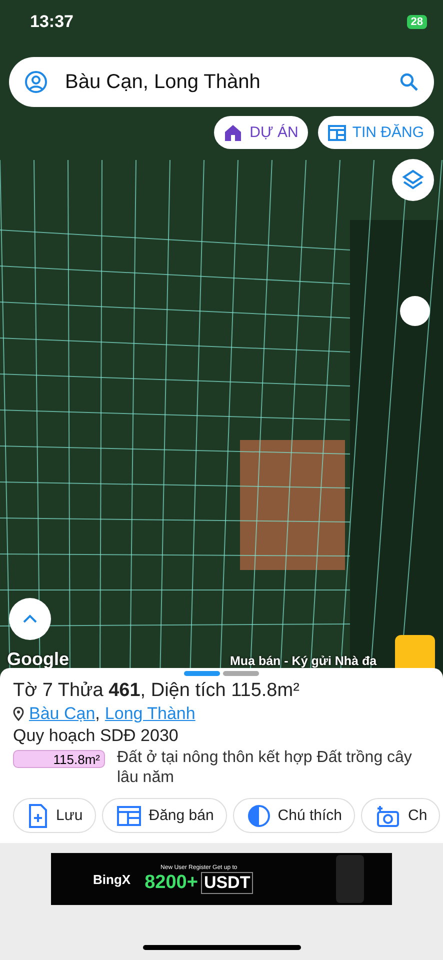 The height and width of the screenshot is (960, 443). I want to click on phone-drawing, so click(350, 879).